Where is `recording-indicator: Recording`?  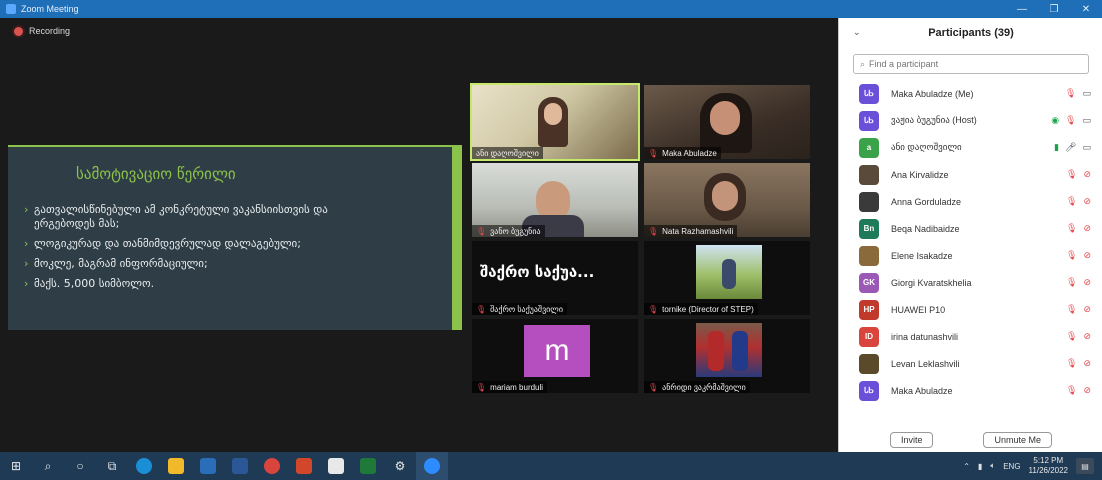
recording-indicator: Recording is located at coordinates (42, 31).